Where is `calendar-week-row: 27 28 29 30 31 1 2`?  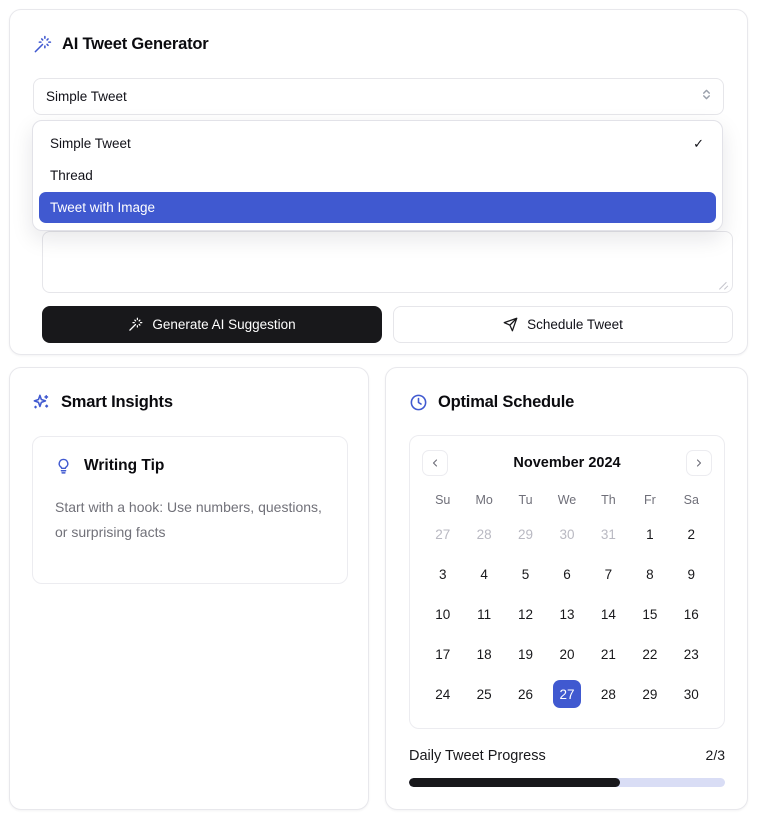
calendar-week-row: 27 28 29 30 31 1 2 is located at coordinates (567, 534).